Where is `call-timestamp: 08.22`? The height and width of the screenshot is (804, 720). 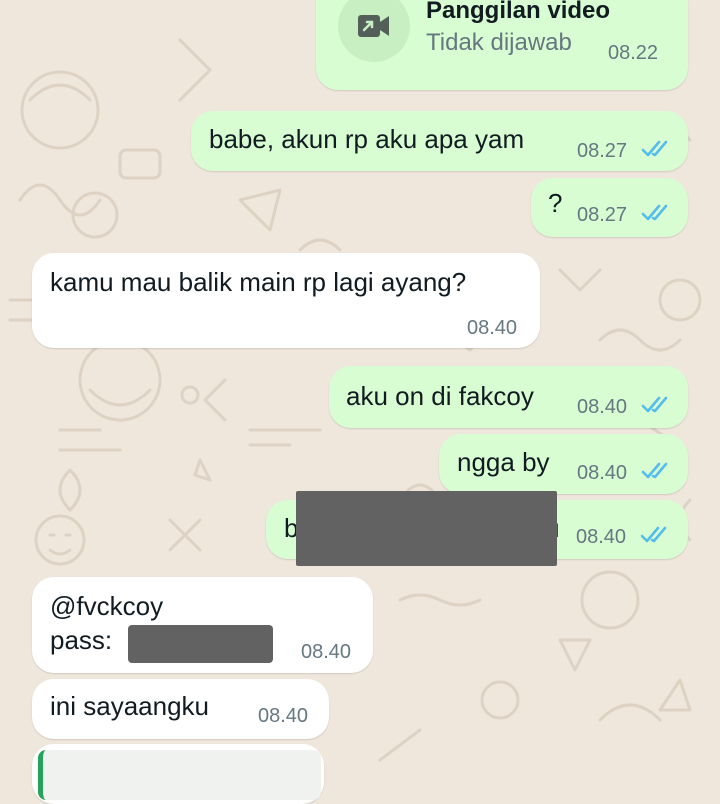
call-timestamp: 08.22 is located at coordinates (633, 53).